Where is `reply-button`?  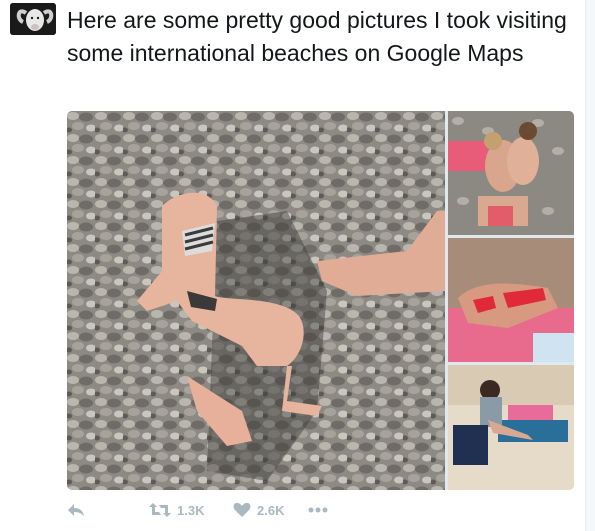
reply-button is located at coordinates (82, 510).